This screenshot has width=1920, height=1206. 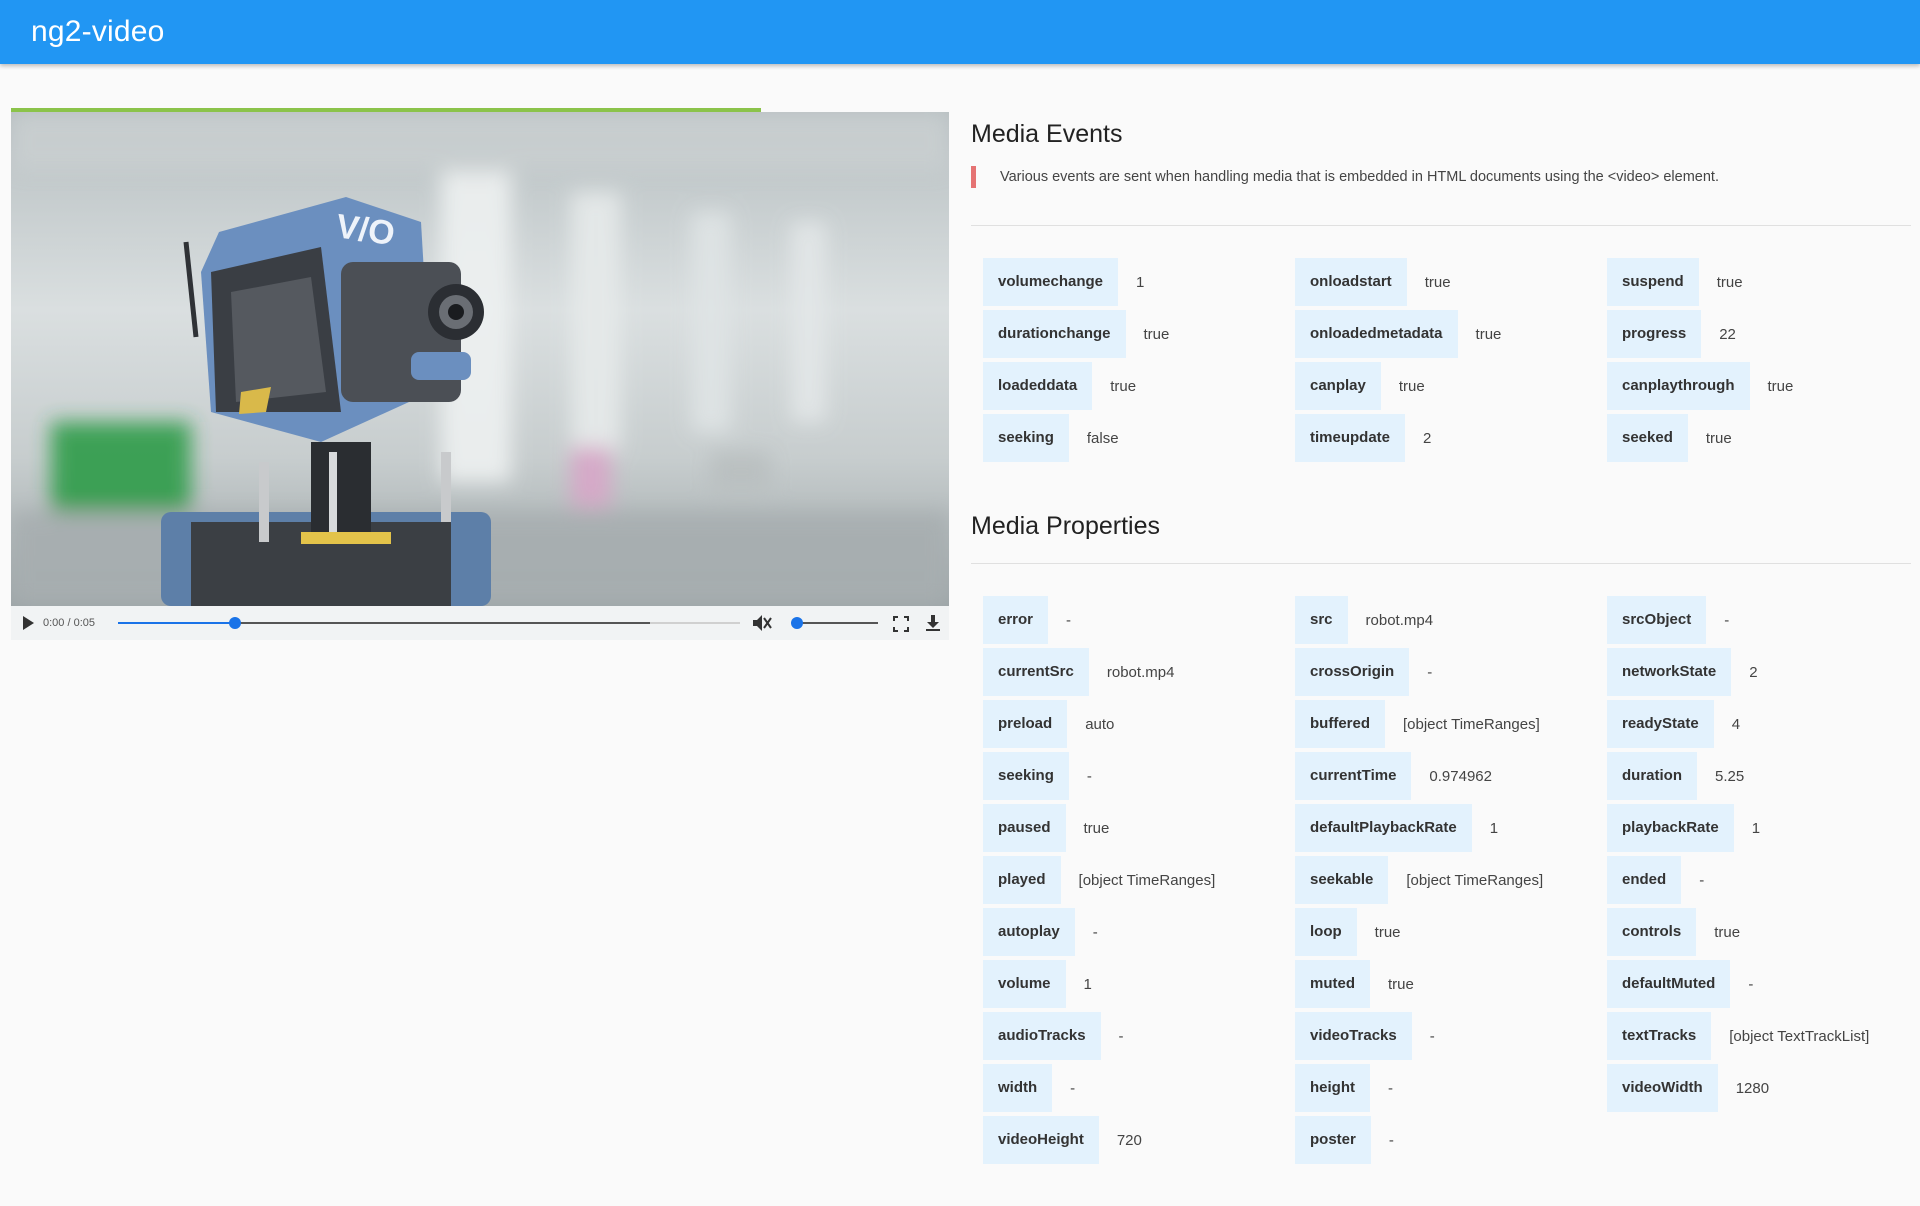 I want to click on kv-pair-timeupdate: timeupdate 2, so click(x=1363, y=438).